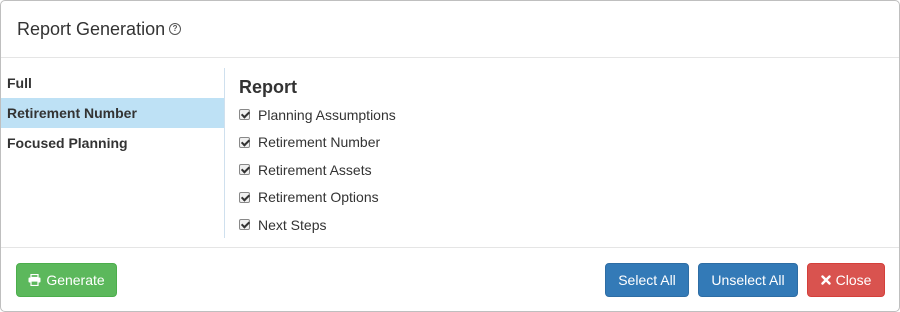  I want to click on retirement-number-checkbox, so click(244, 142).